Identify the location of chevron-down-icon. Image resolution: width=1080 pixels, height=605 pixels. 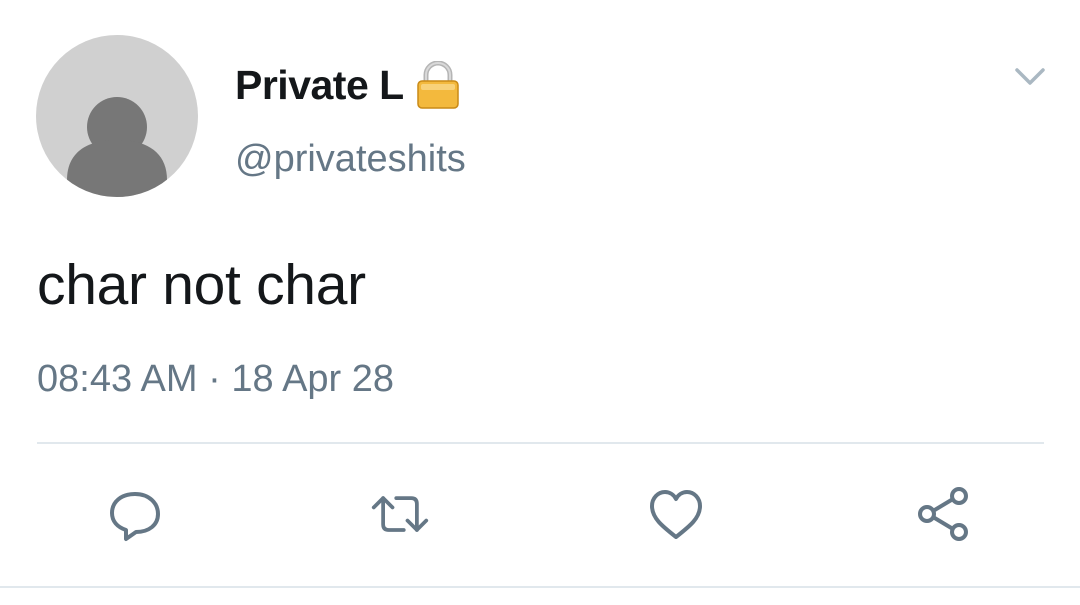
(1030, 77).